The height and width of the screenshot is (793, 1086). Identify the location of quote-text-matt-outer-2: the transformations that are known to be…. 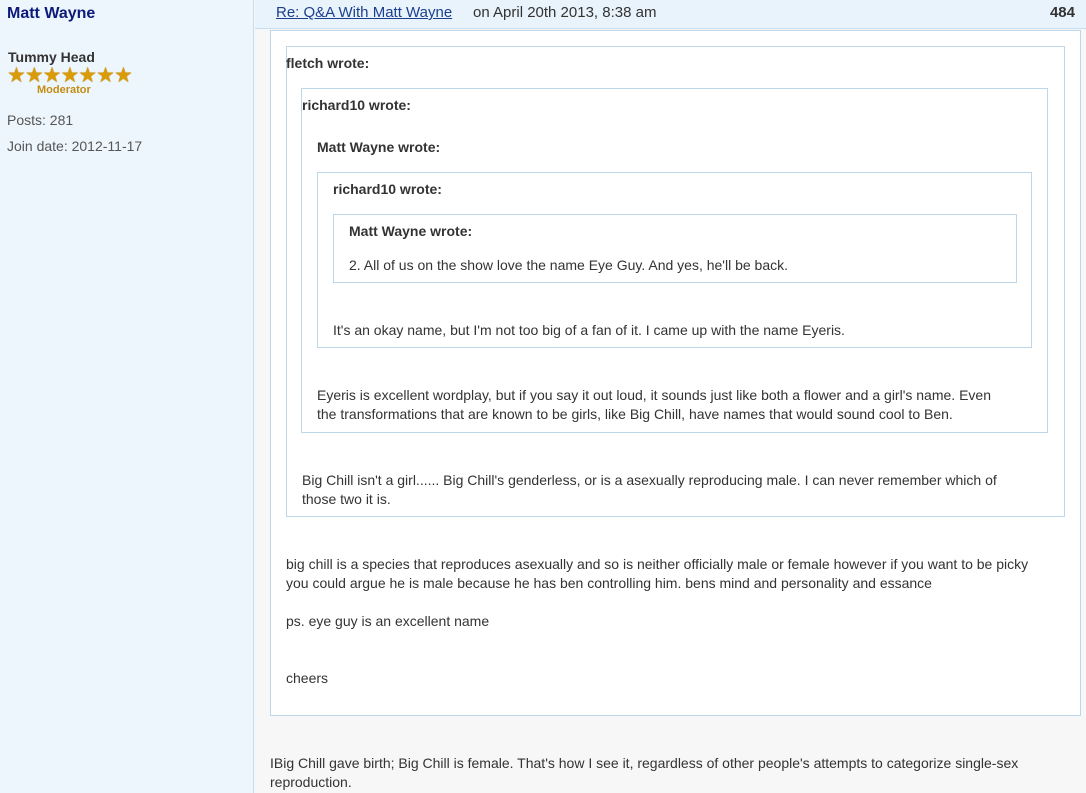
(635, 414).